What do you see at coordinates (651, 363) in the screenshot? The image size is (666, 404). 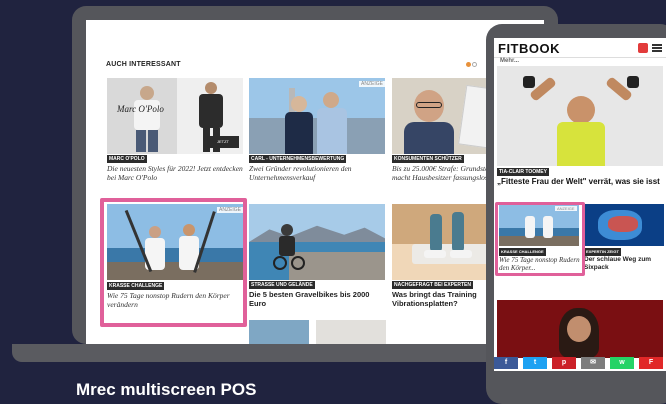 I see `share-flipboard-button: F` at bounding box center [651, 363].